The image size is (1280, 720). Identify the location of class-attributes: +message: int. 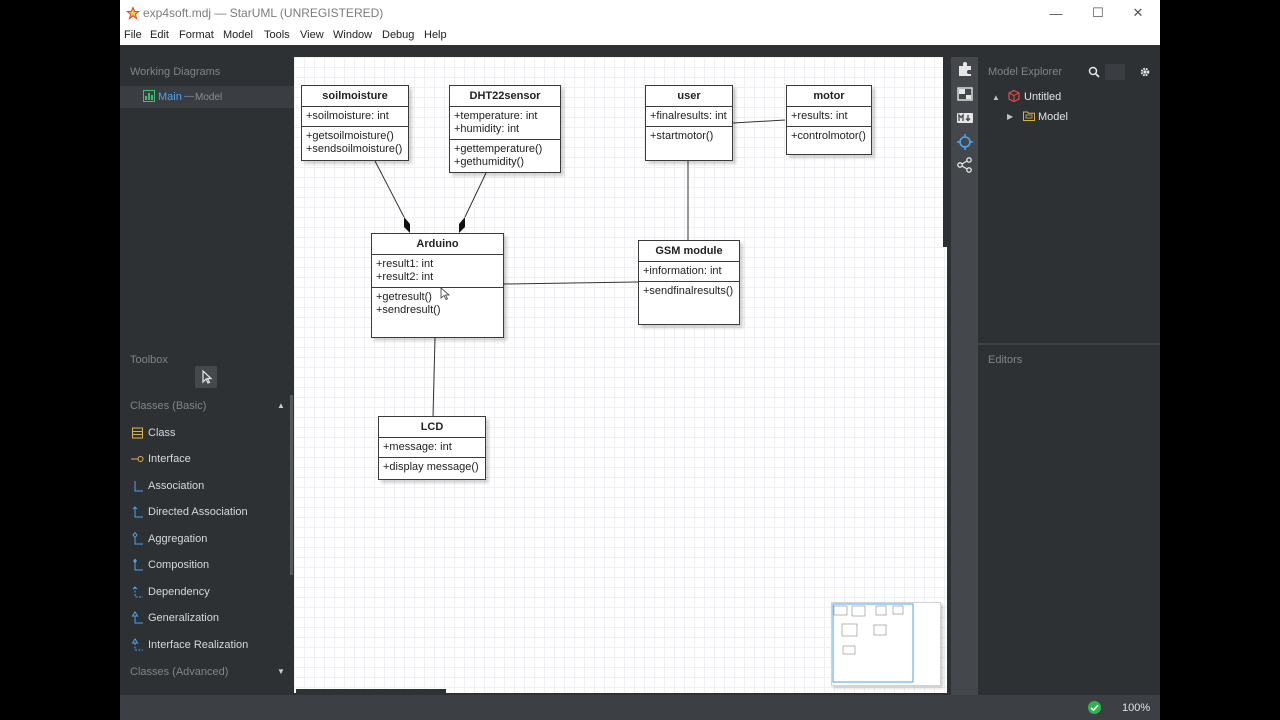
(432, 448).